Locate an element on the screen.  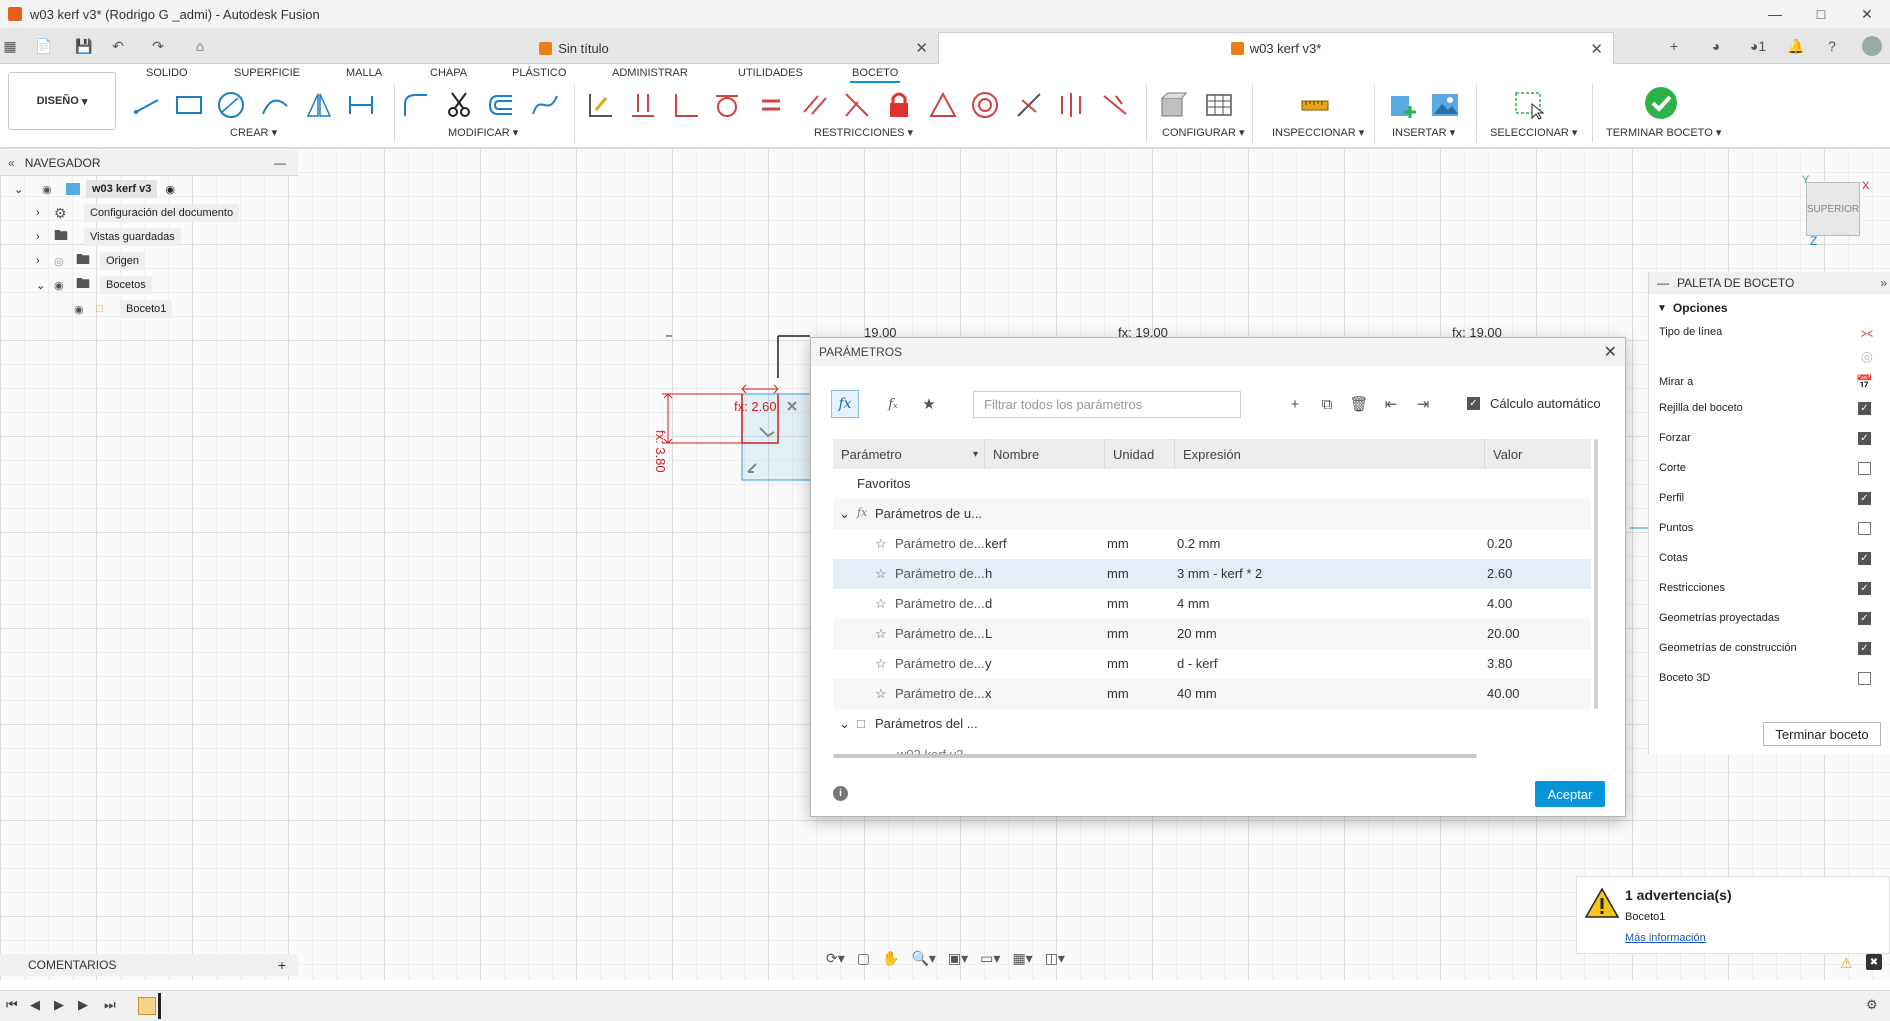
cell-expression: 40 mm is located at coordinates (1197, 693).